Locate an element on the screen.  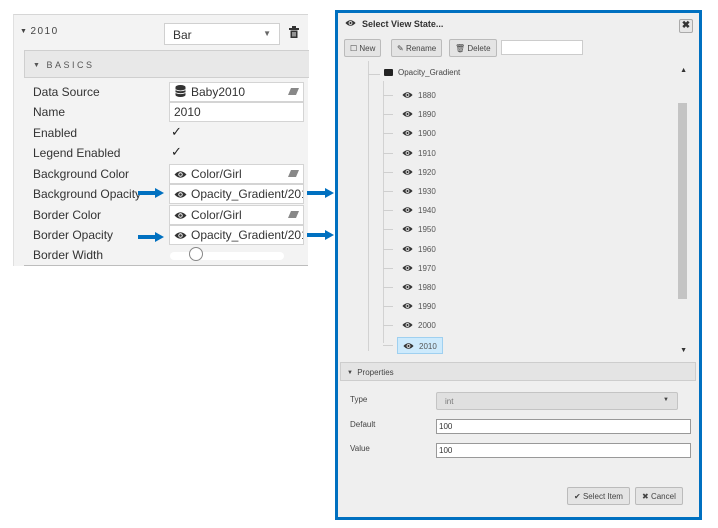
tree-item-label: 1940 is located at coordinates (427, 211).